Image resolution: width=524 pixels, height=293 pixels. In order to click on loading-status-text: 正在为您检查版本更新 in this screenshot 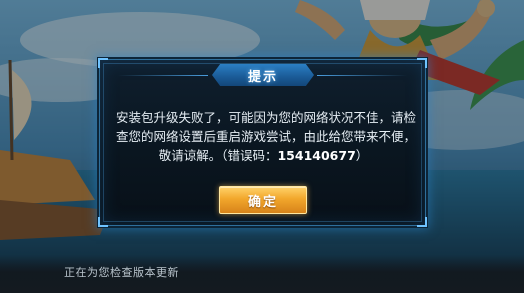, I will do `click(121, 272)`.